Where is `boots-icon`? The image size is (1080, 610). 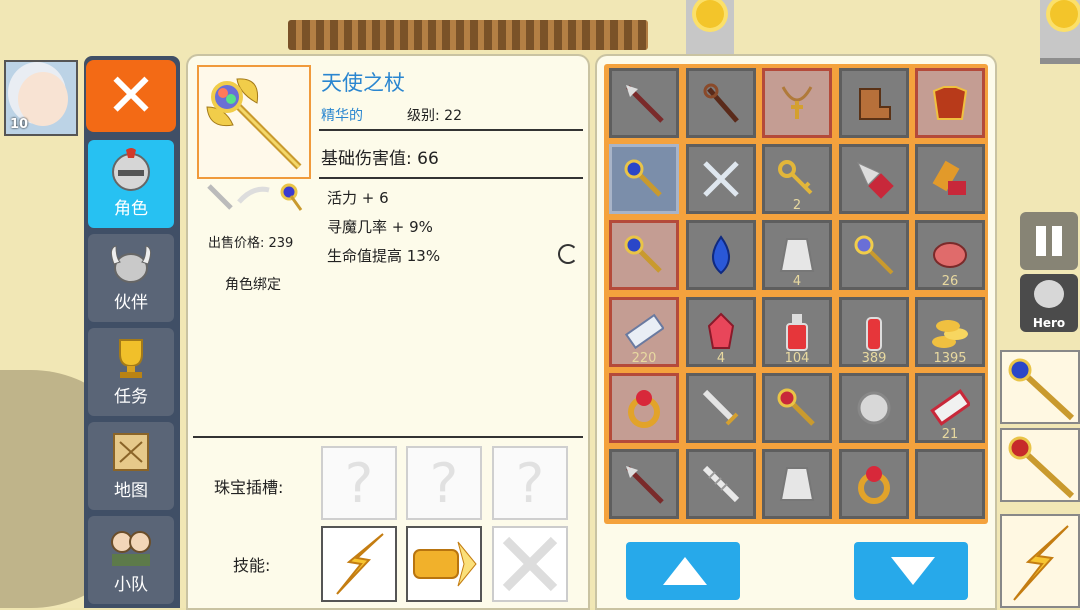
boots-icon is located at coordinates (875, 104).